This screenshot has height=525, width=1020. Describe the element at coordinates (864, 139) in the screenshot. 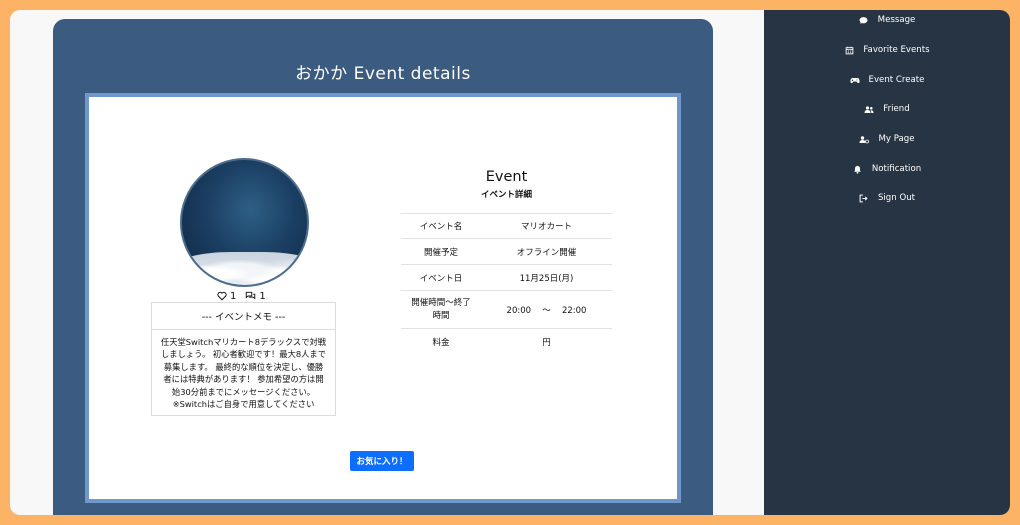

I see `user-gear-icon` at that location.